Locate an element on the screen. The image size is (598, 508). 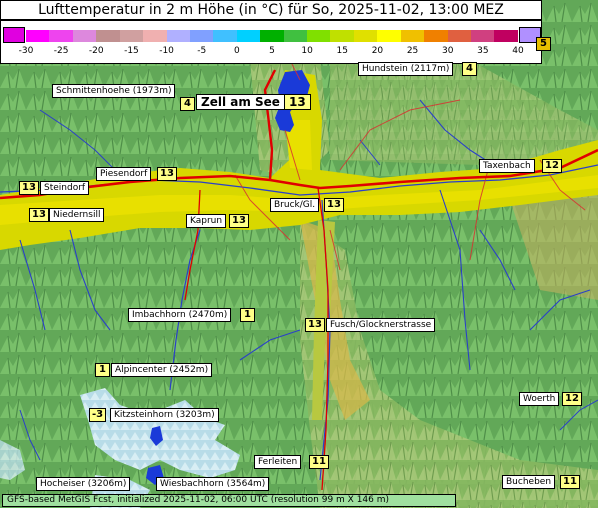
place-value-kaprun: 13 is located at coordinates (239, 221).